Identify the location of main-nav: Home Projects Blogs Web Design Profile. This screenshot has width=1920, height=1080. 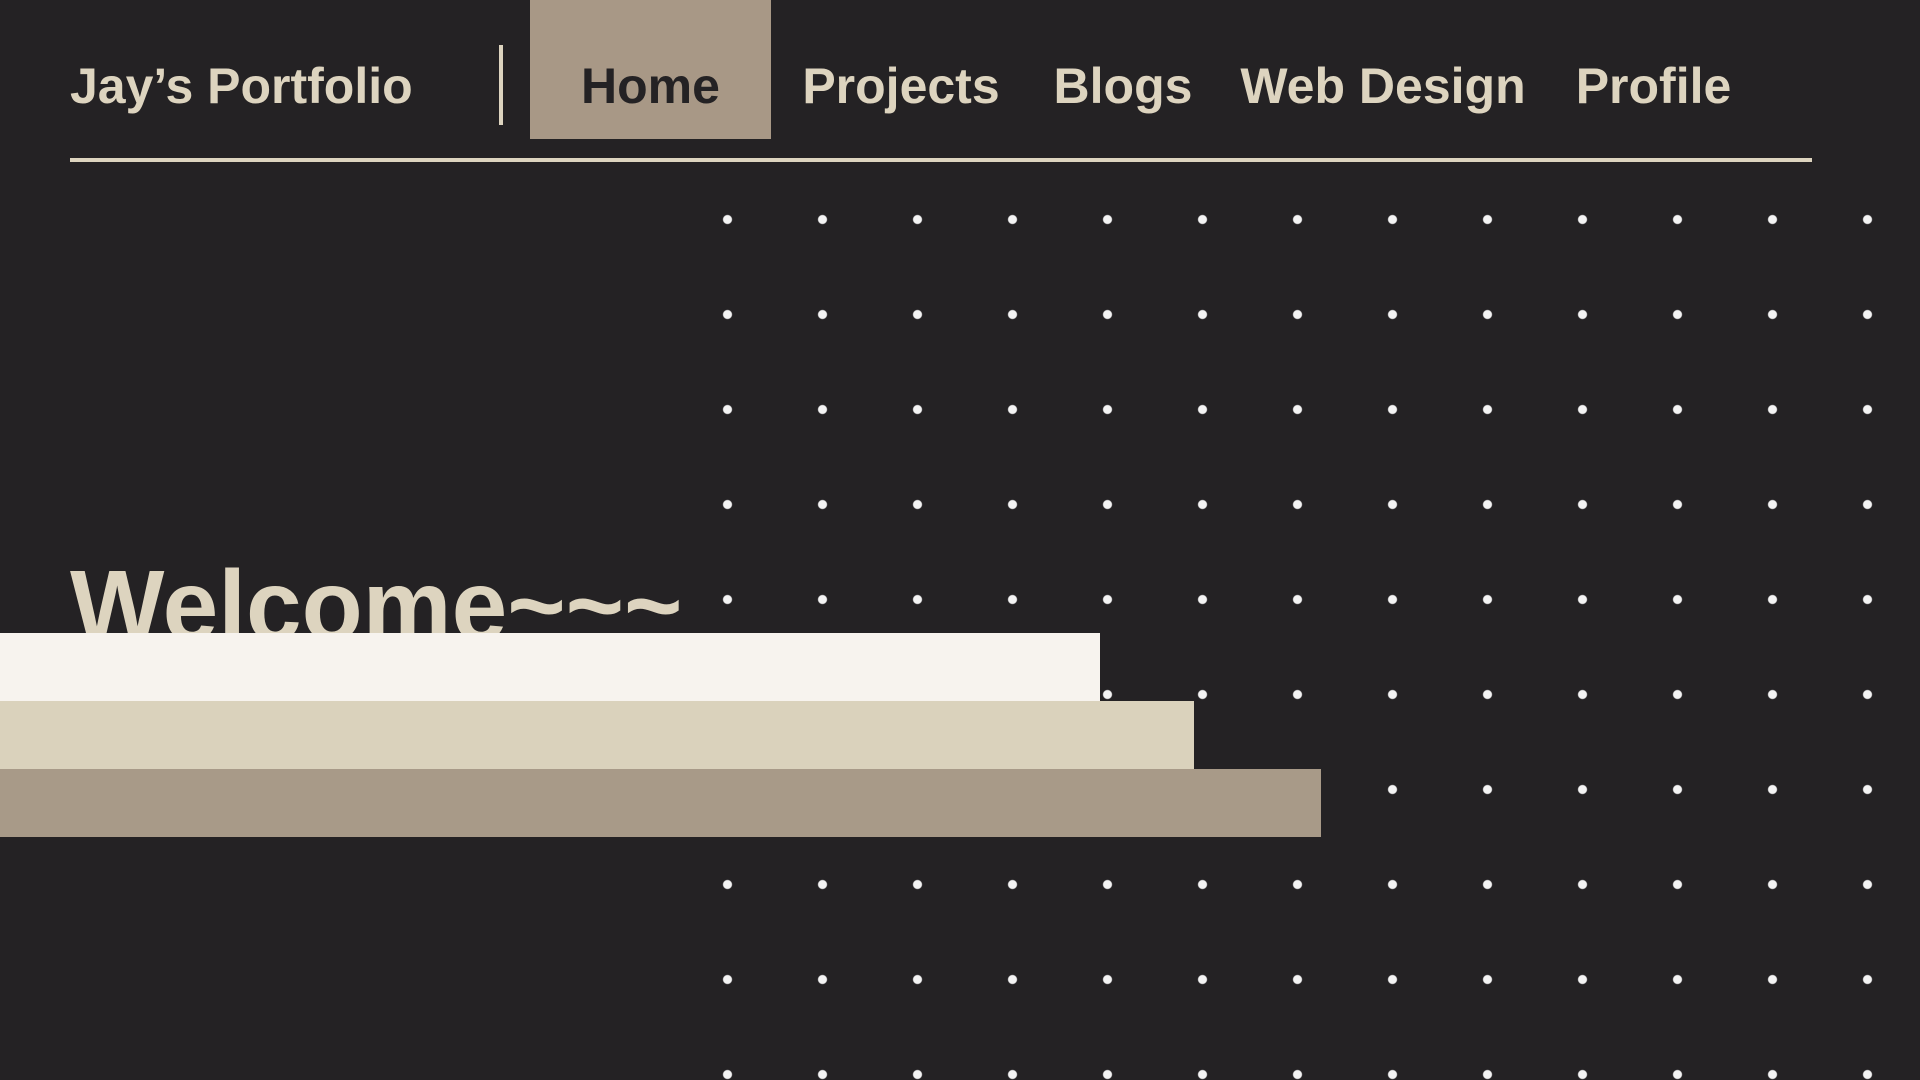
(1143, 69).